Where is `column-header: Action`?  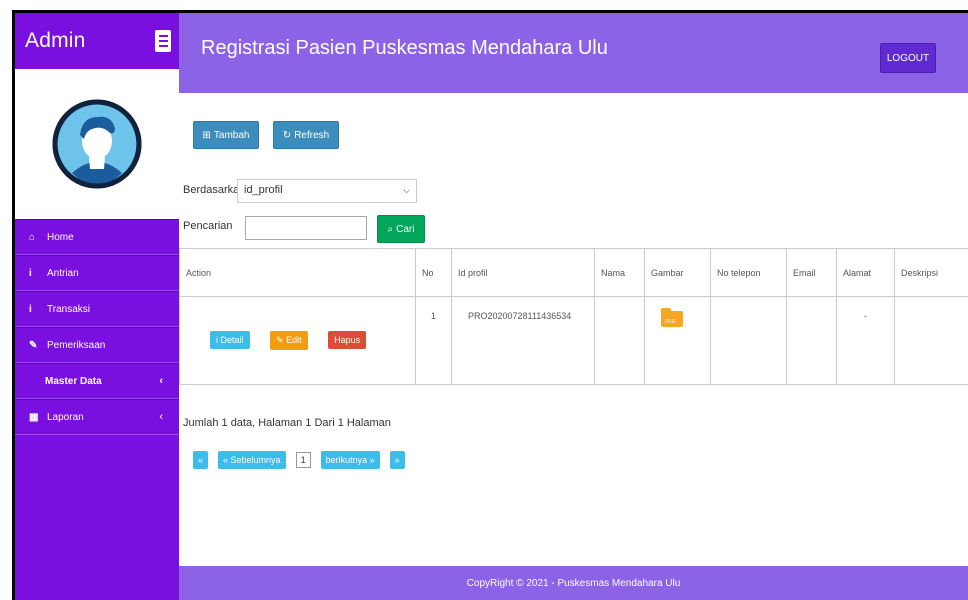 column-header: Action is located at coordinates (297, 272).